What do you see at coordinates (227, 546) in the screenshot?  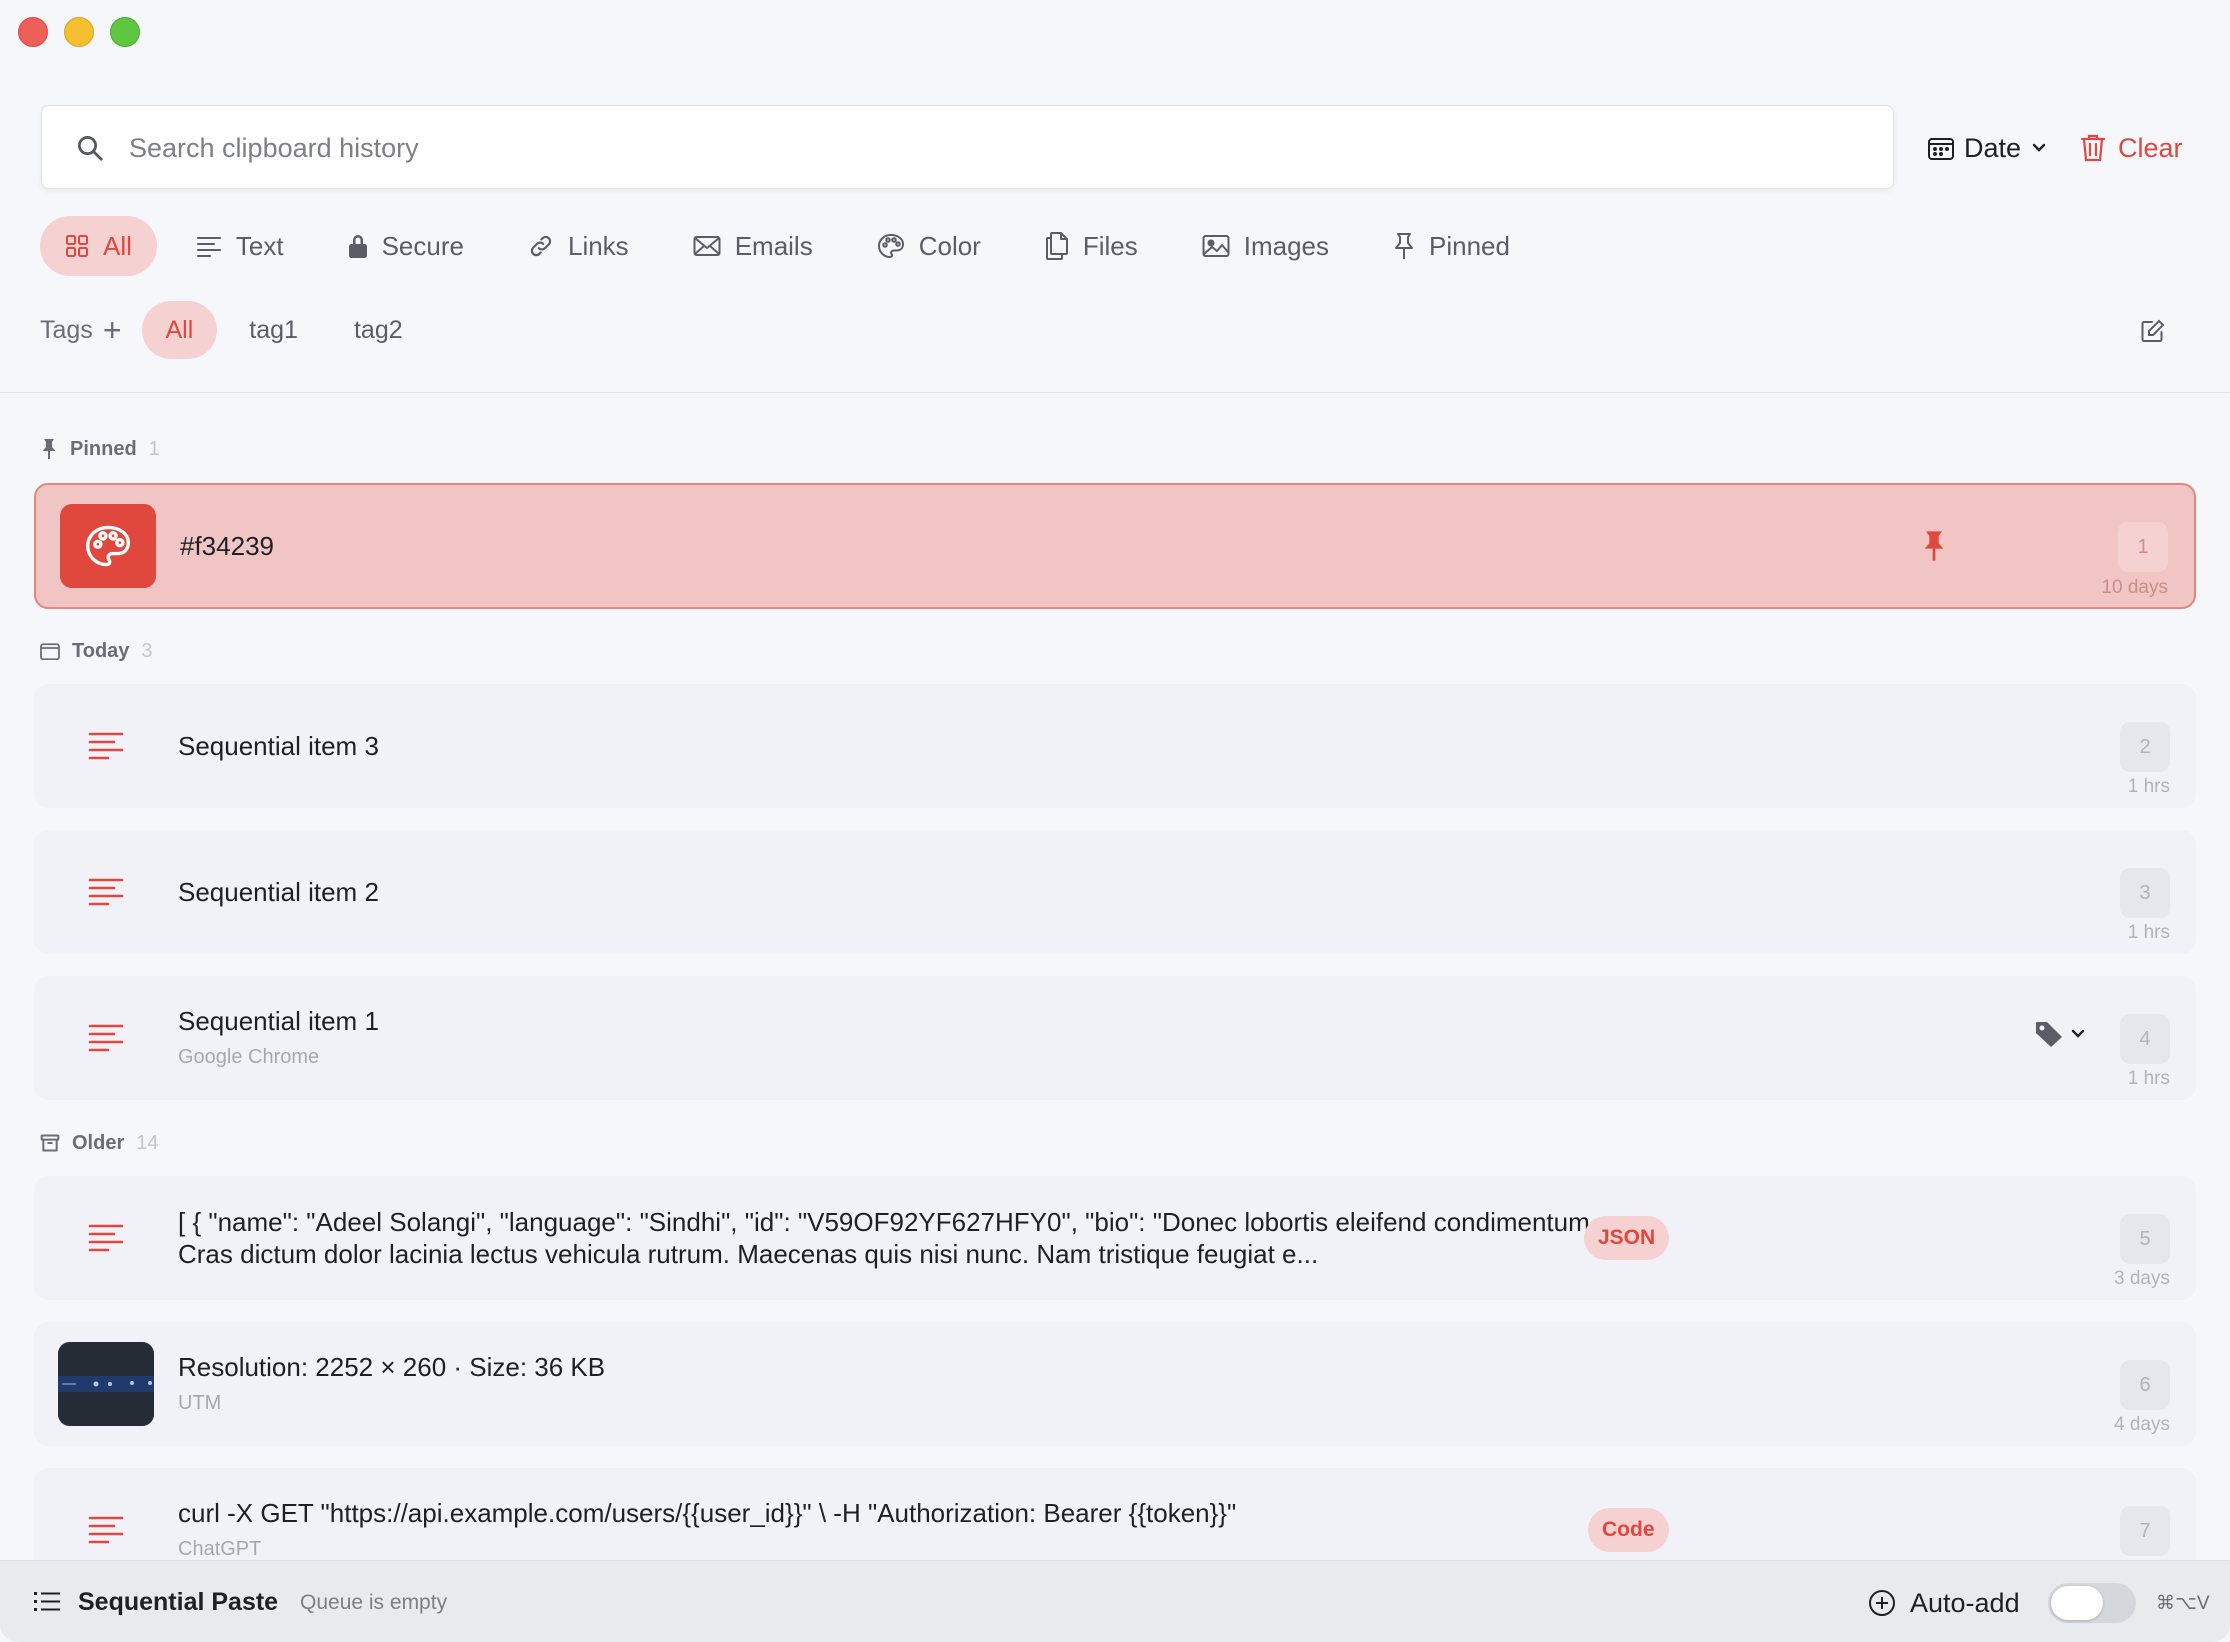 I see `item-title: #f34239` at bounding box center [227, 546].